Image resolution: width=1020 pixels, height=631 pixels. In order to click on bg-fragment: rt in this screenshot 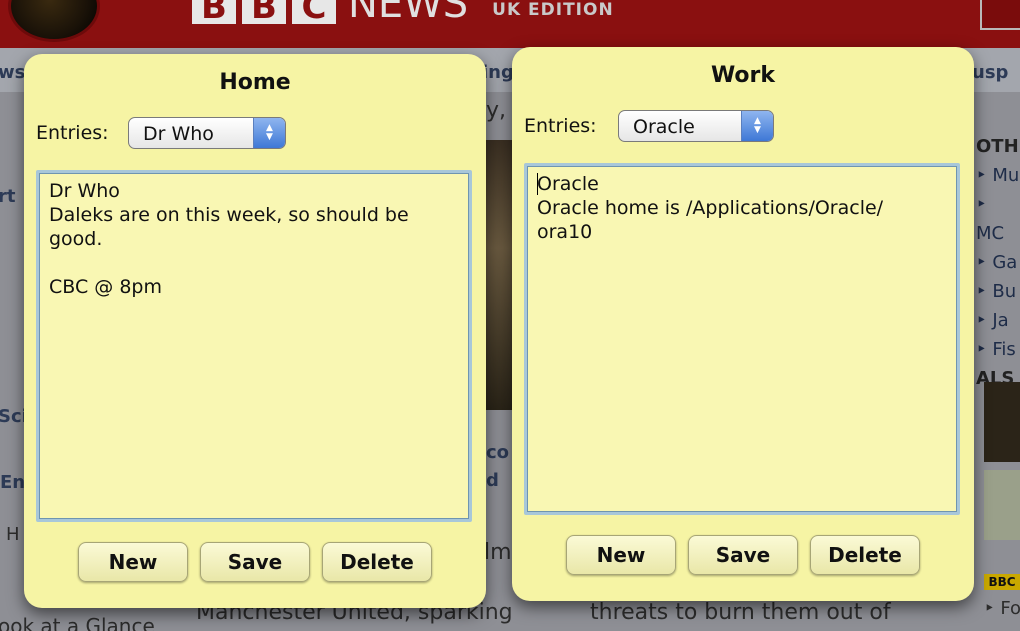, I will do `click(8, 196)`.